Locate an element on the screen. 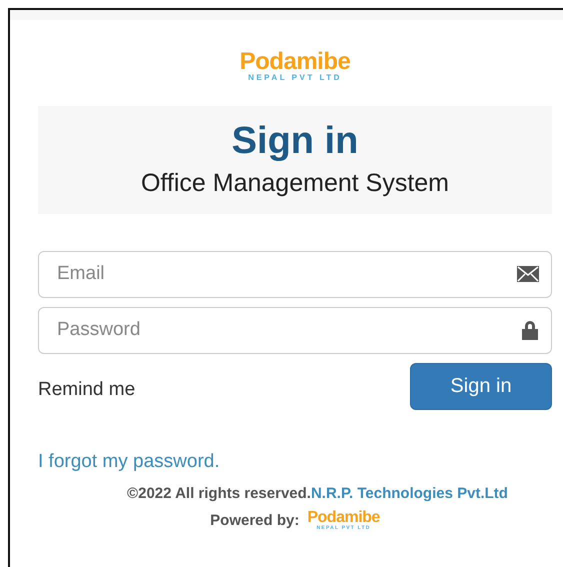  email-field: Email is located at coordinates (295, 274).